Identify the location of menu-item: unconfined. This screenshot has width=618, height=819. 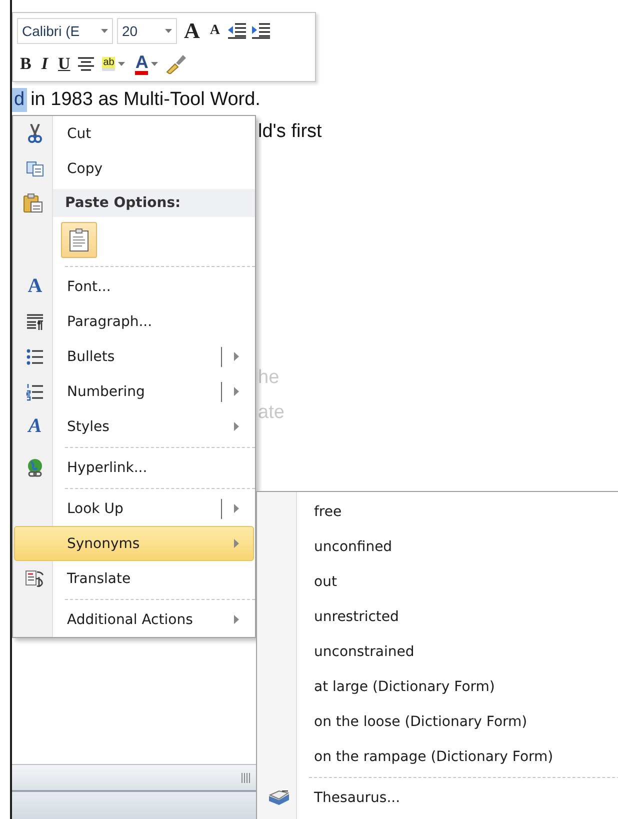
(438, 546).